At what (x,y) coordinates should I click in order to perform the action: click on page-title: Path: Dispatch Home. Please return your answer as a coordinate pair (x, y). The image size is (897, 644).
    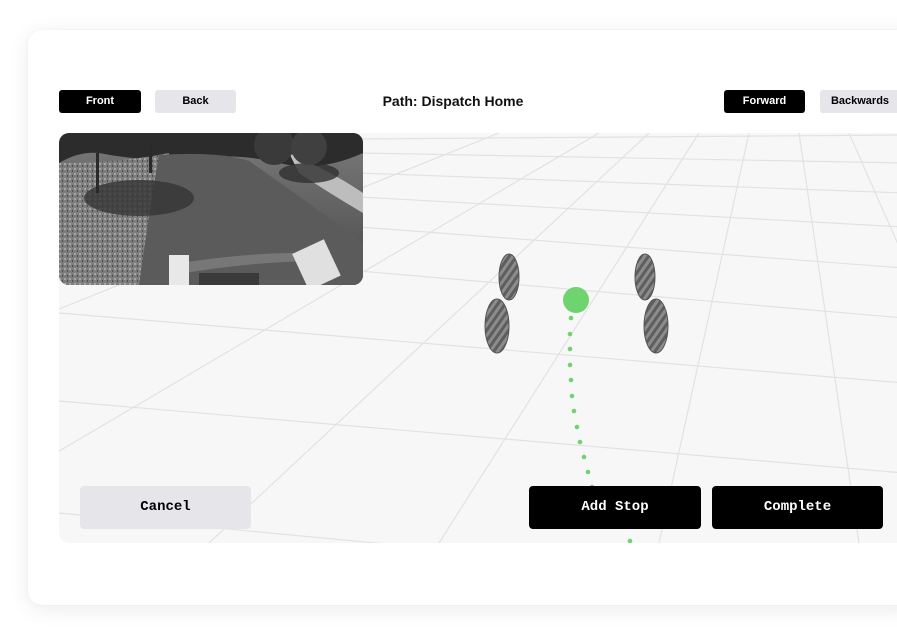
    Looking at the image, I should click on (453, 101).